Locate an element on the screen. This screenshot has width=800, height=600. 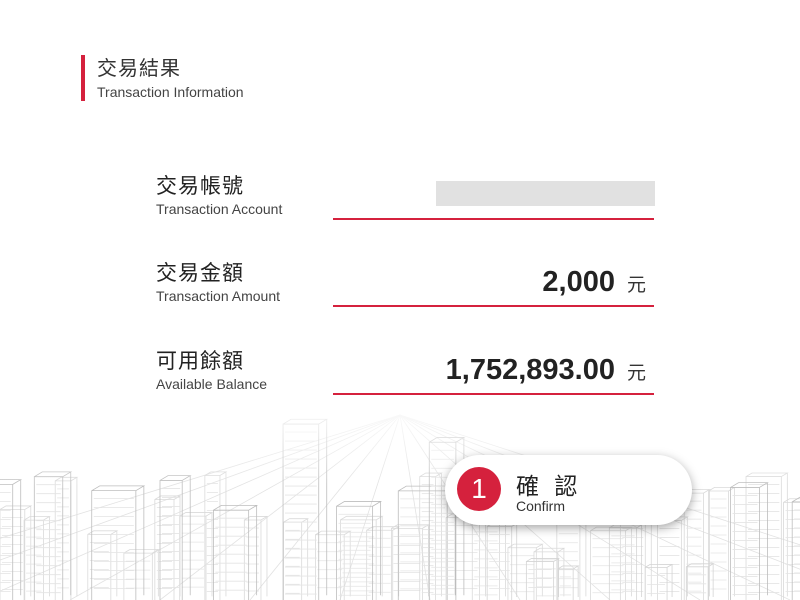
available-balance-label-zh: 可用餘額 is located at coordinates (200, 361).